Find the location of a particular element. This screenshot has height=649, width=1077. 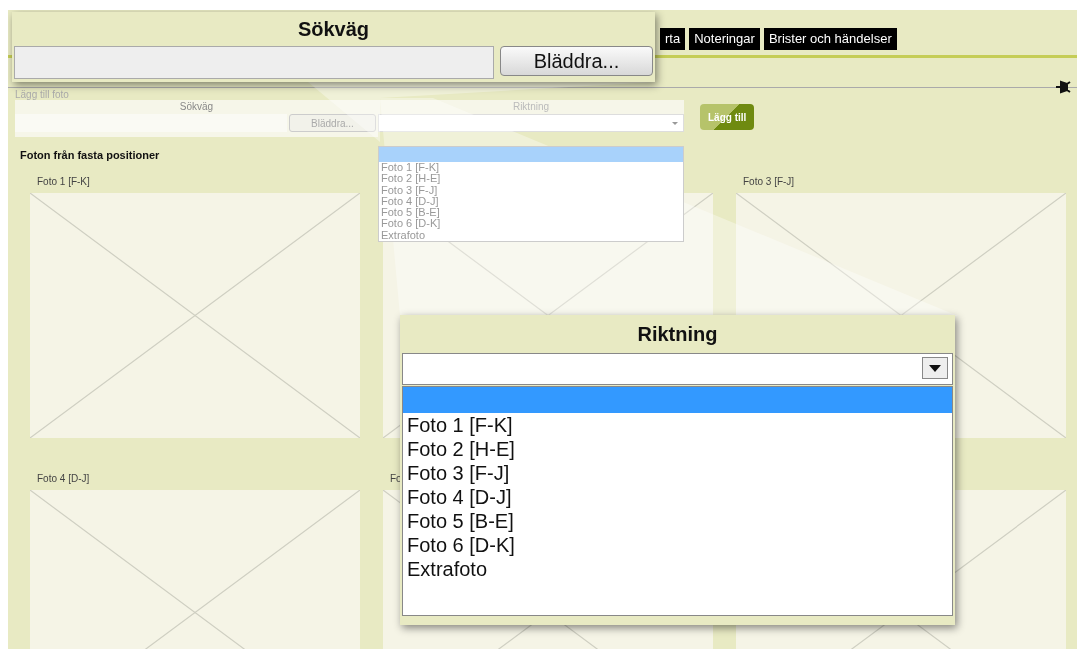

dropdown-option: Foto 1 [F-K] is located at coordinates (677, 425).